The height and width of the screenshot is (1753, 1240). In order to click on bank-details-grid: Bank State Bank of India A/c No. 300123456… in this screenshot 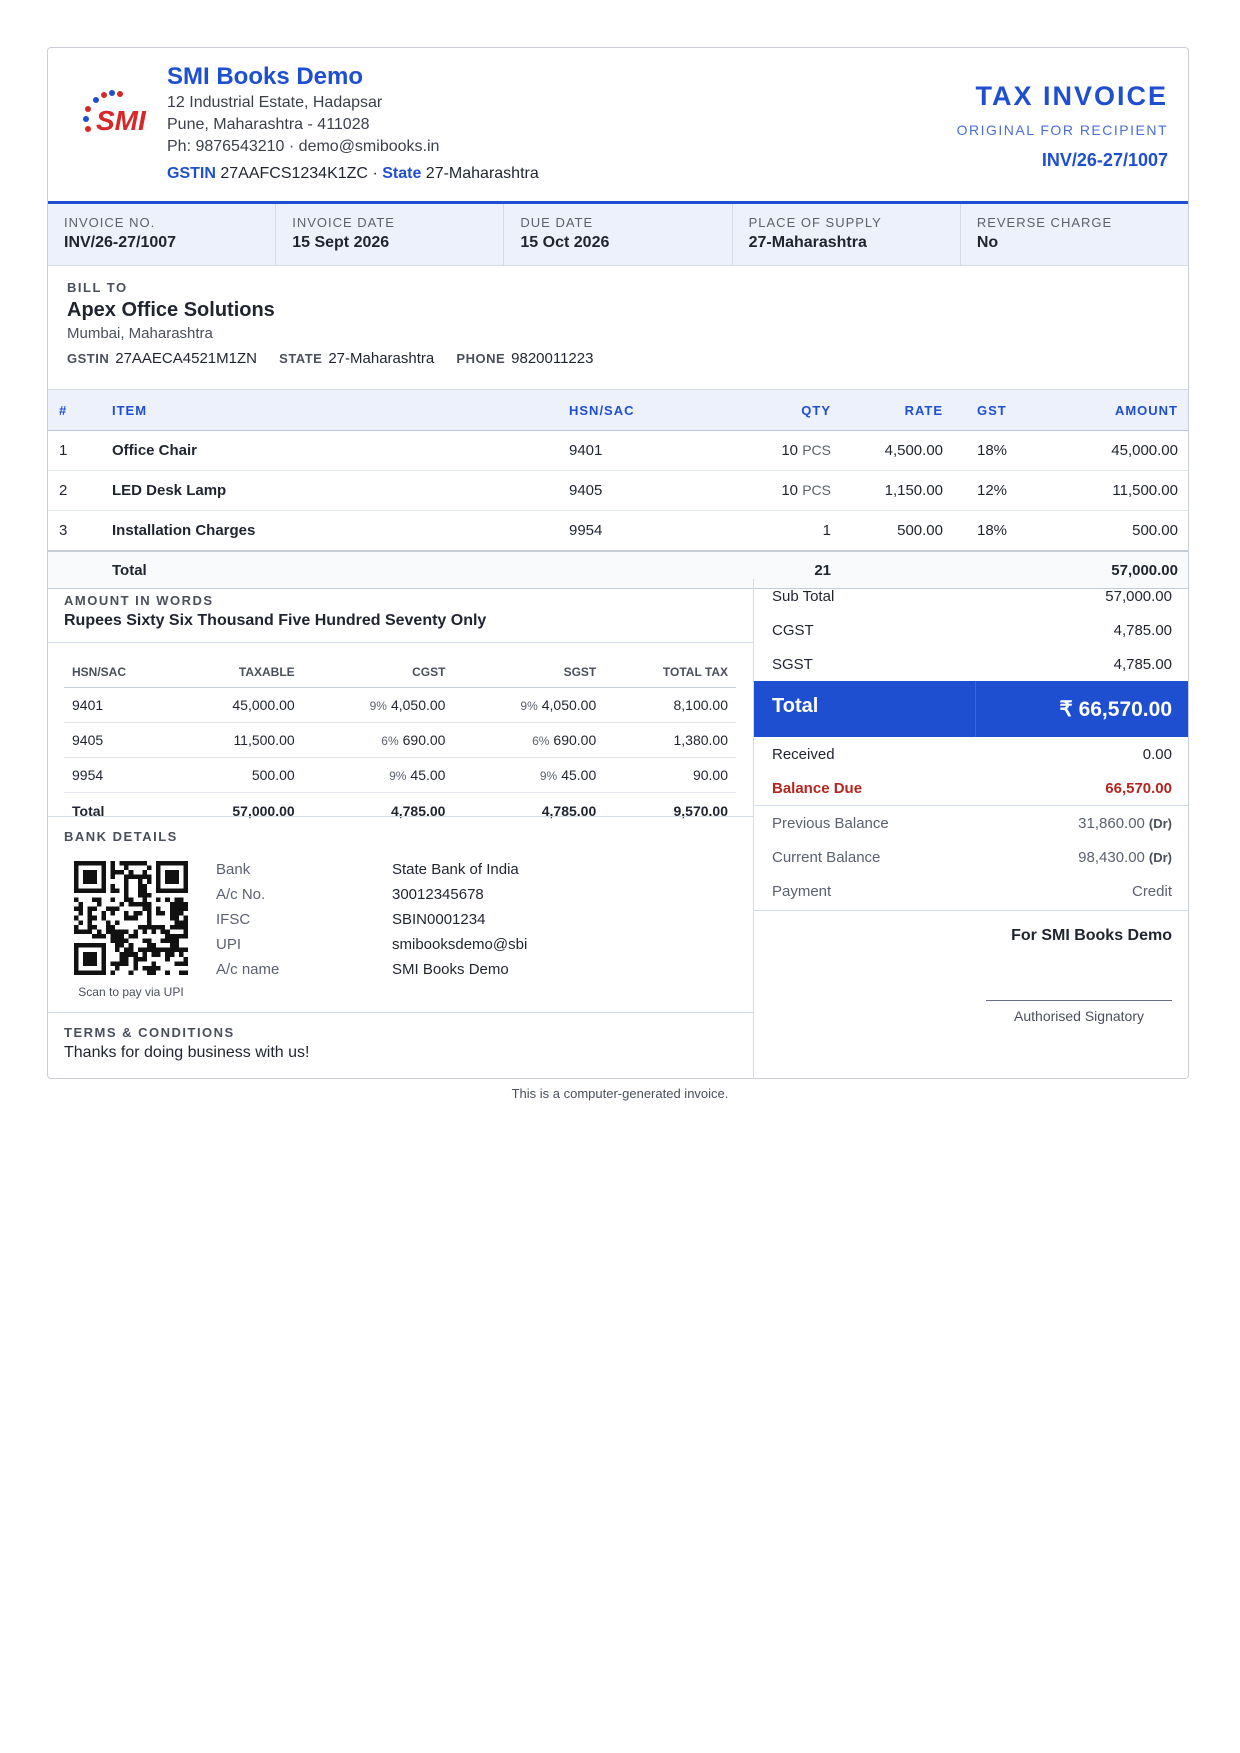, I will do `click(371, 919)`.